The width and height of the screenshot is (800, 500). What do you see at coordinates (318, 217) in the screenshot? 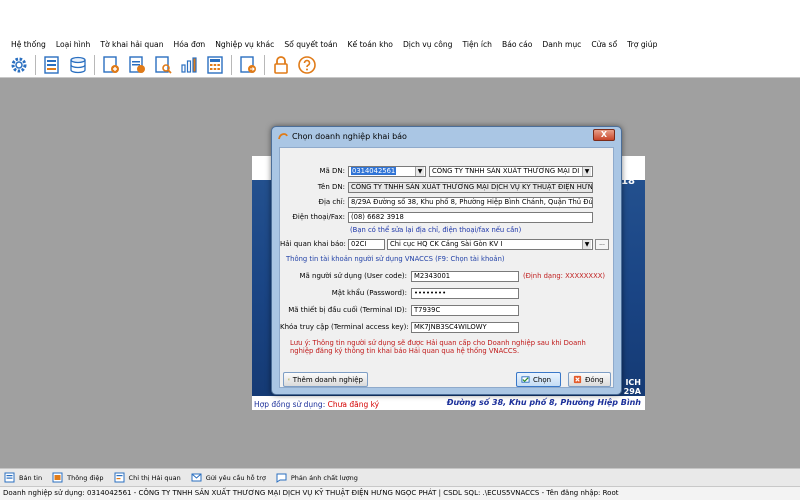
I see `phone-label: Điện thoại/Fax:` at bounding box center [318, 217].